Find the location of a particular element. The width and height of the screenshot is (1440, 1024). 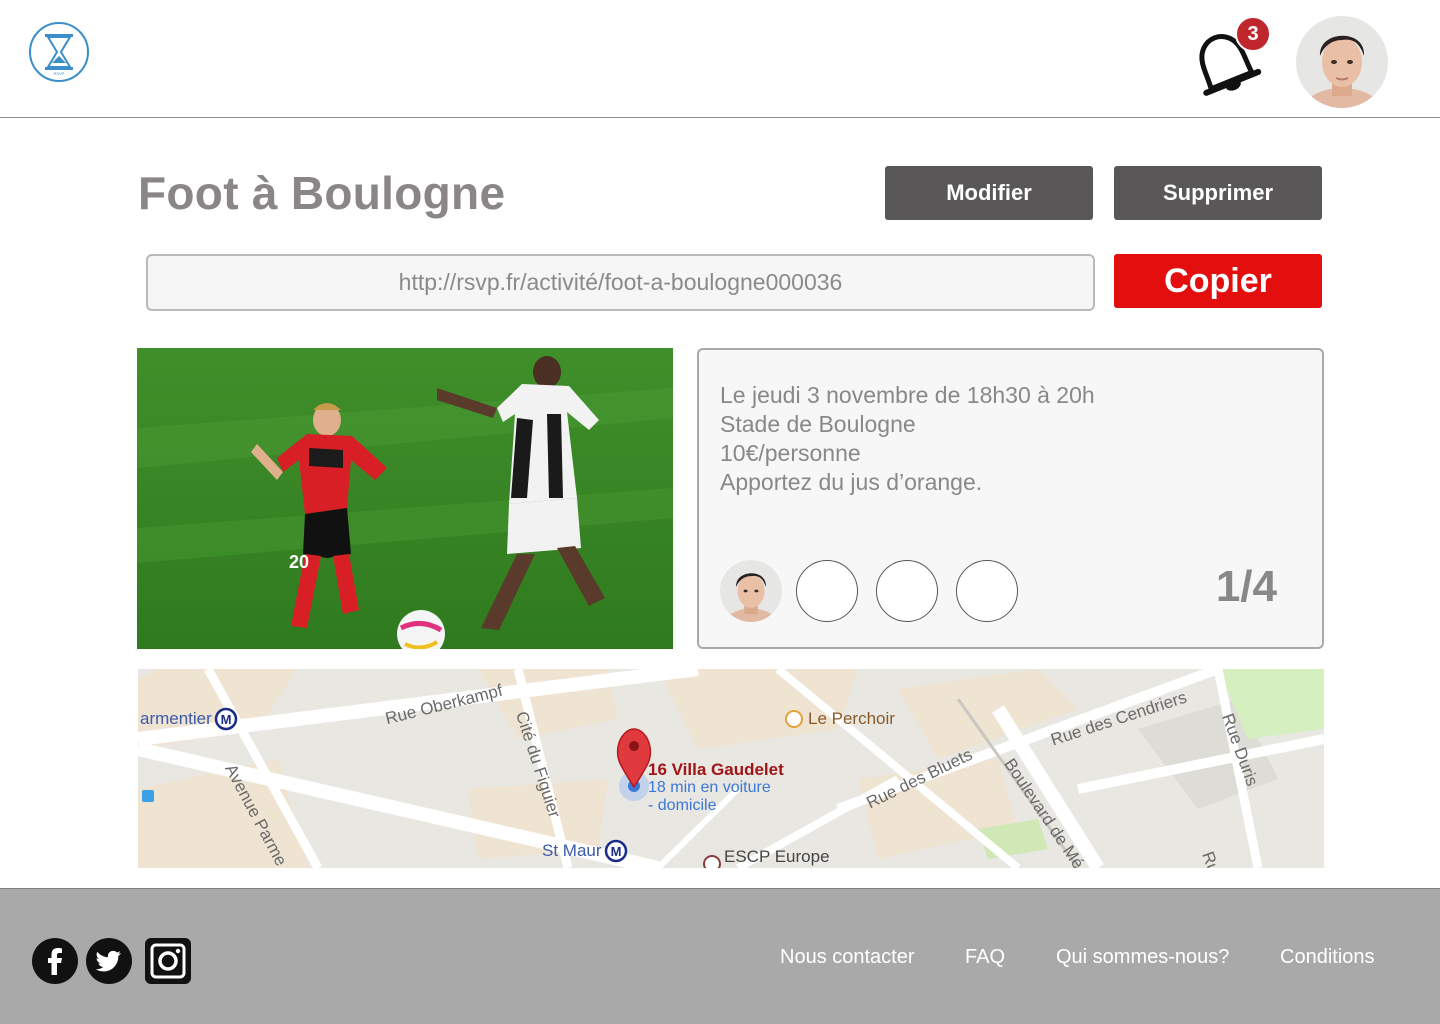

participant-avatar-filled is located at coordinates (751, 591).